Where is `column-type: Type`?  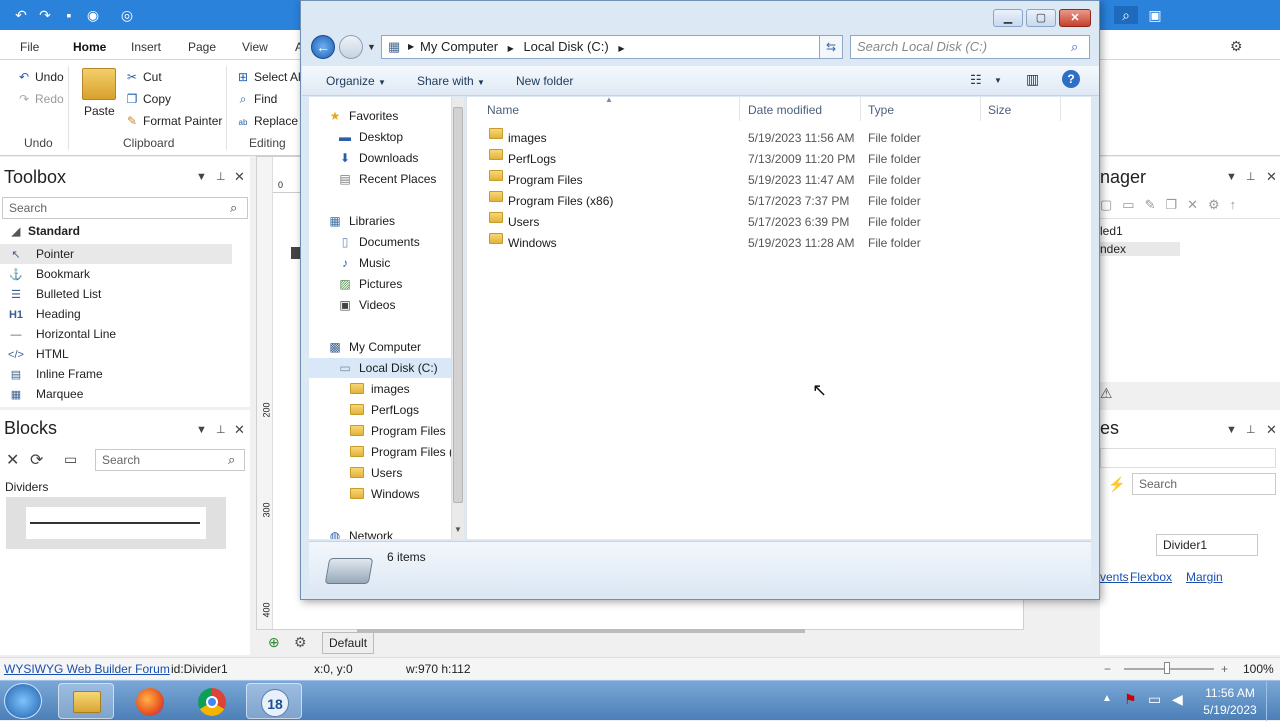
column-type: Type is located at coordinates (881, 110).